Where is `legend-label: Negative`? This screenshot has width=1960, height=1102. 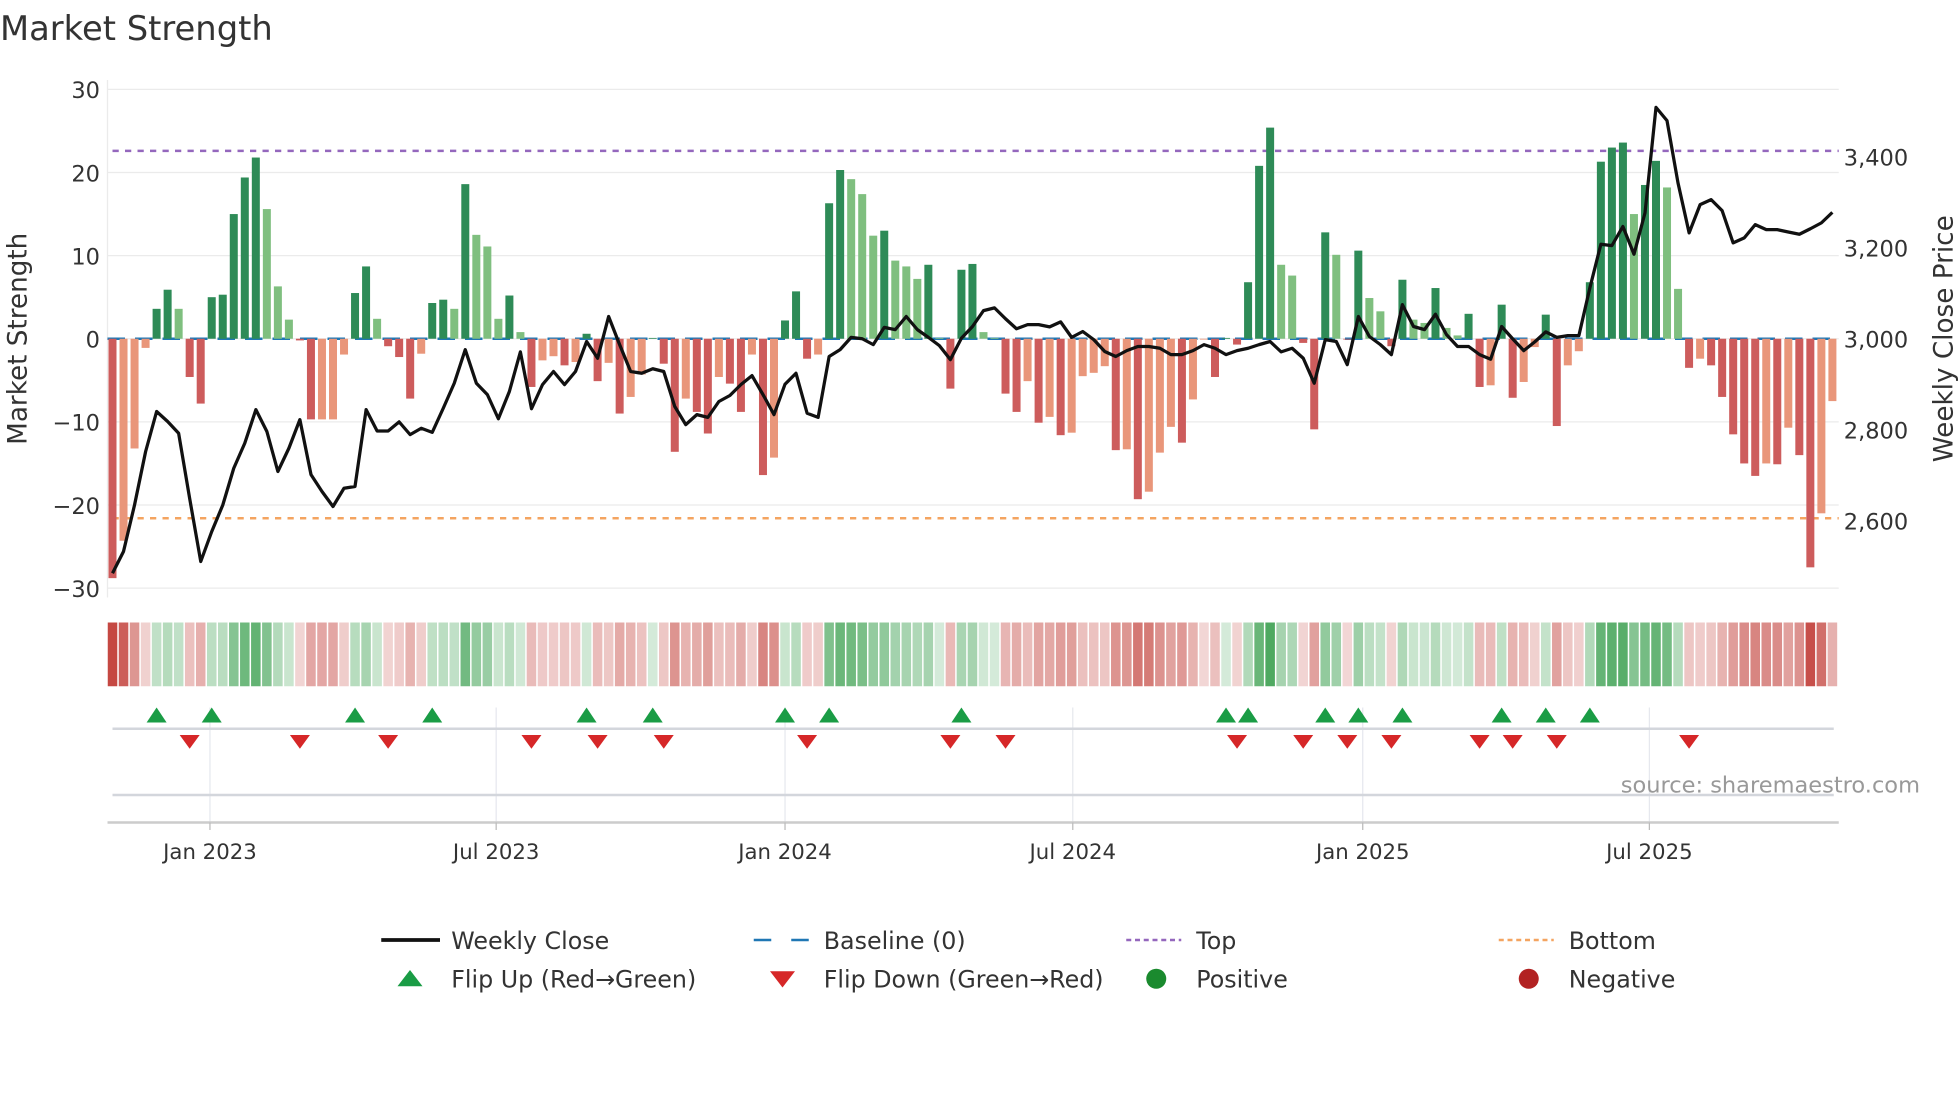 legend-label: Negative is located at coordinates (1622, 980).